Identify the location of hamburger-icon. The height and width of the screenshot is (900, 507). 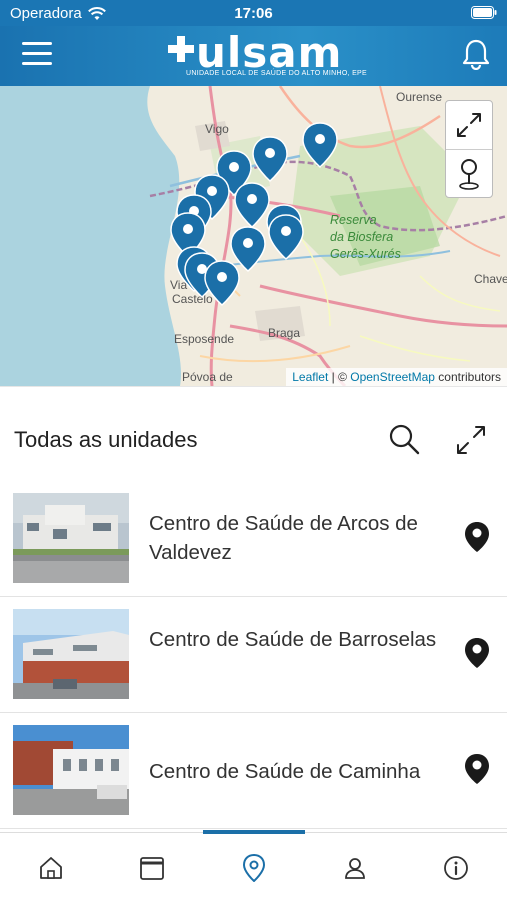
(37, 43).